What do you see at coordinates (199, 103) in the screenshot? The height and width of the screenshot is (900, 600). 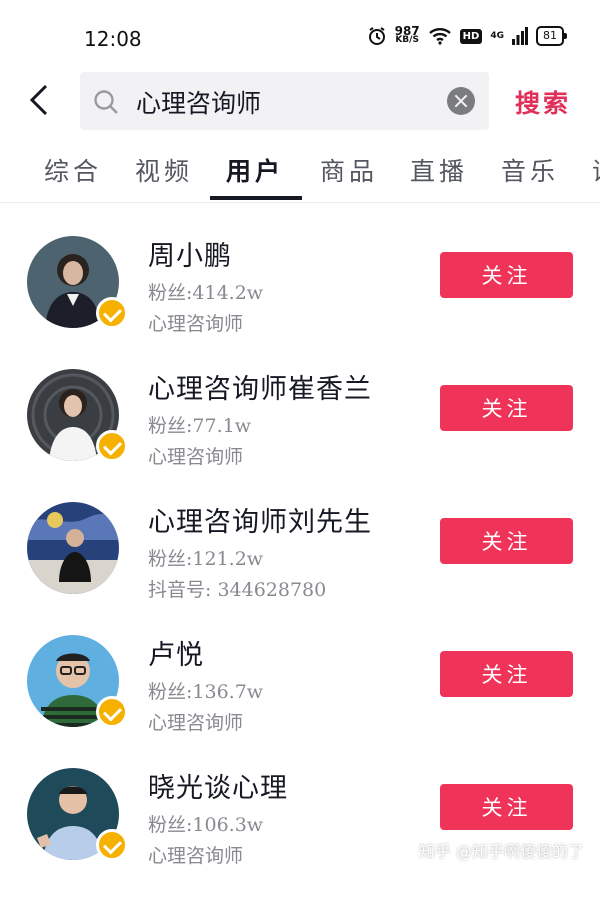 I see `search-query-text: 心理咨询师` at bounding box center [199, 103].